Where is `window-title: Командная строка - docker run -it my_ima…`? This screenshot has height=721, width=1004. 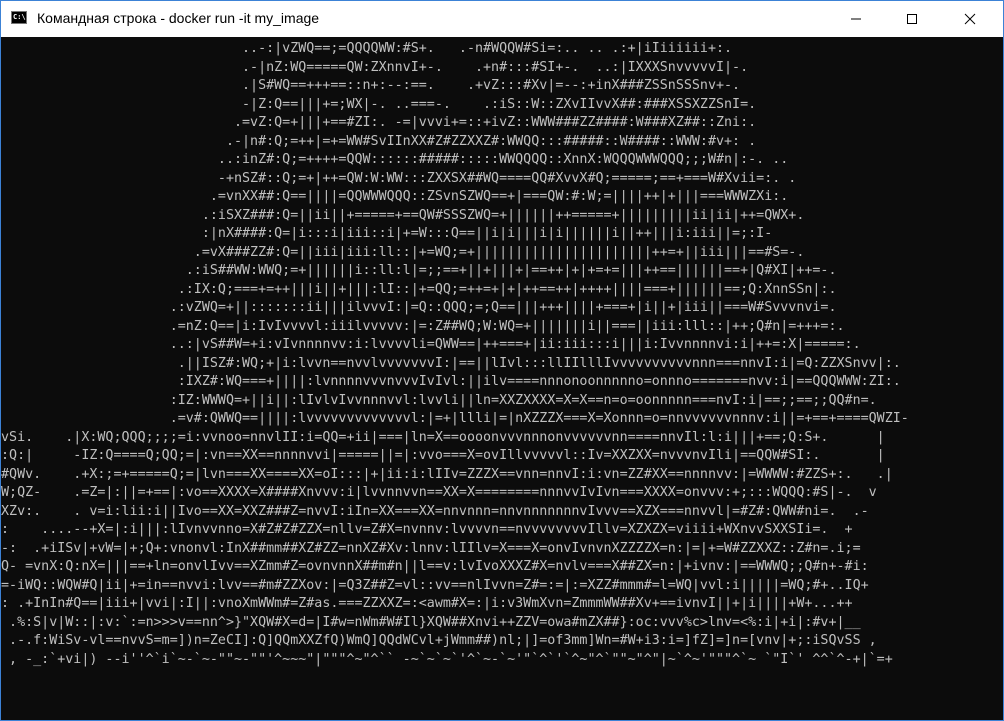 window-title: Командная строка - docker run -it my_ima… is located at coordinates (178, 18).